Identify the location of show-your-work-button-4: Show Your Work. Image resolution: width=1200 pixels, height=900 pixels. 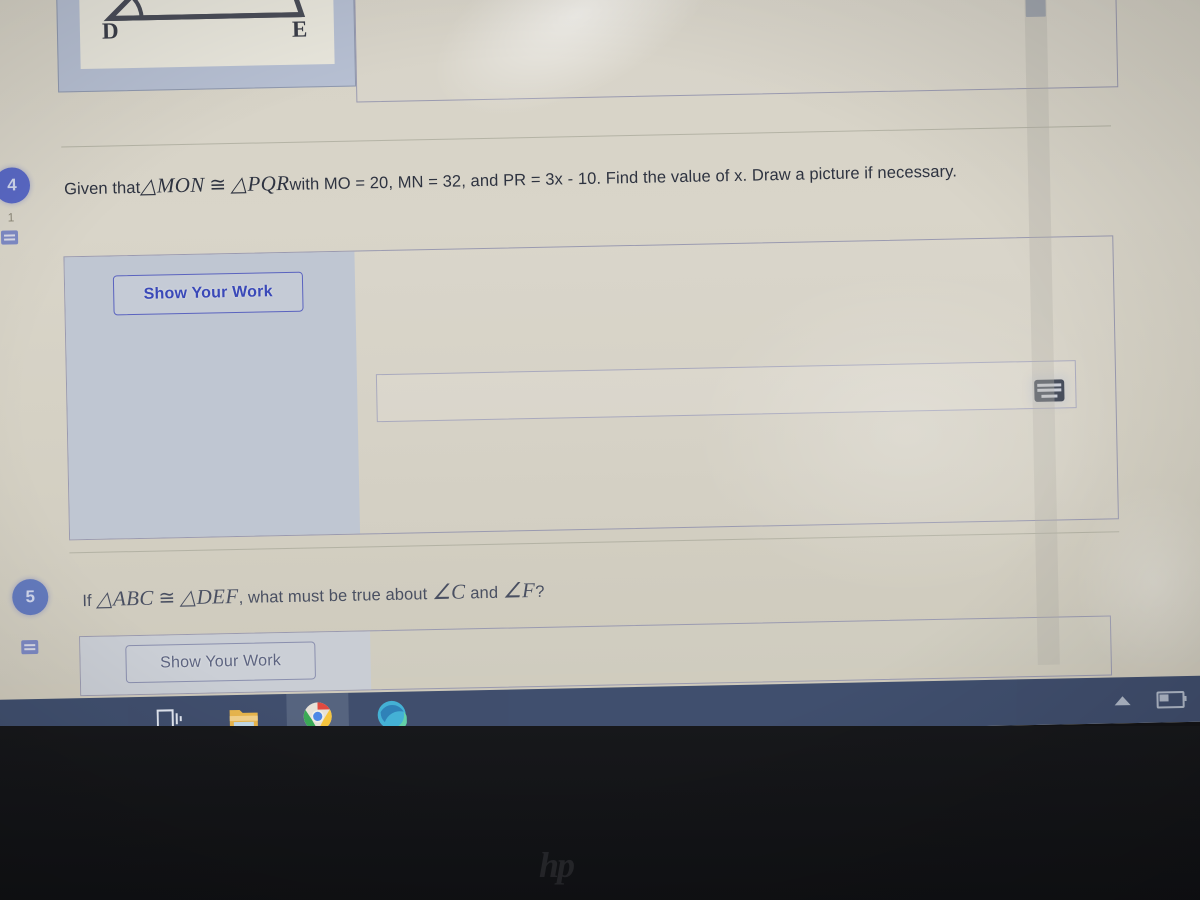
(208, 293).